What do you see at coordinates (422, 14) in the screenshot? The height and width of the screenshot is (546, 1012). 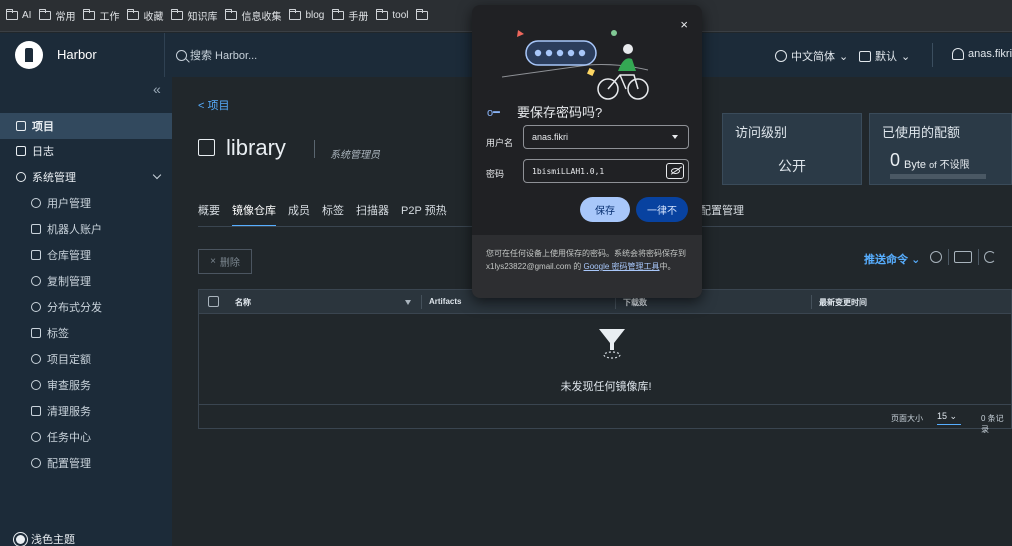 I see `bookmark-more` at bounding box center [422, 14].